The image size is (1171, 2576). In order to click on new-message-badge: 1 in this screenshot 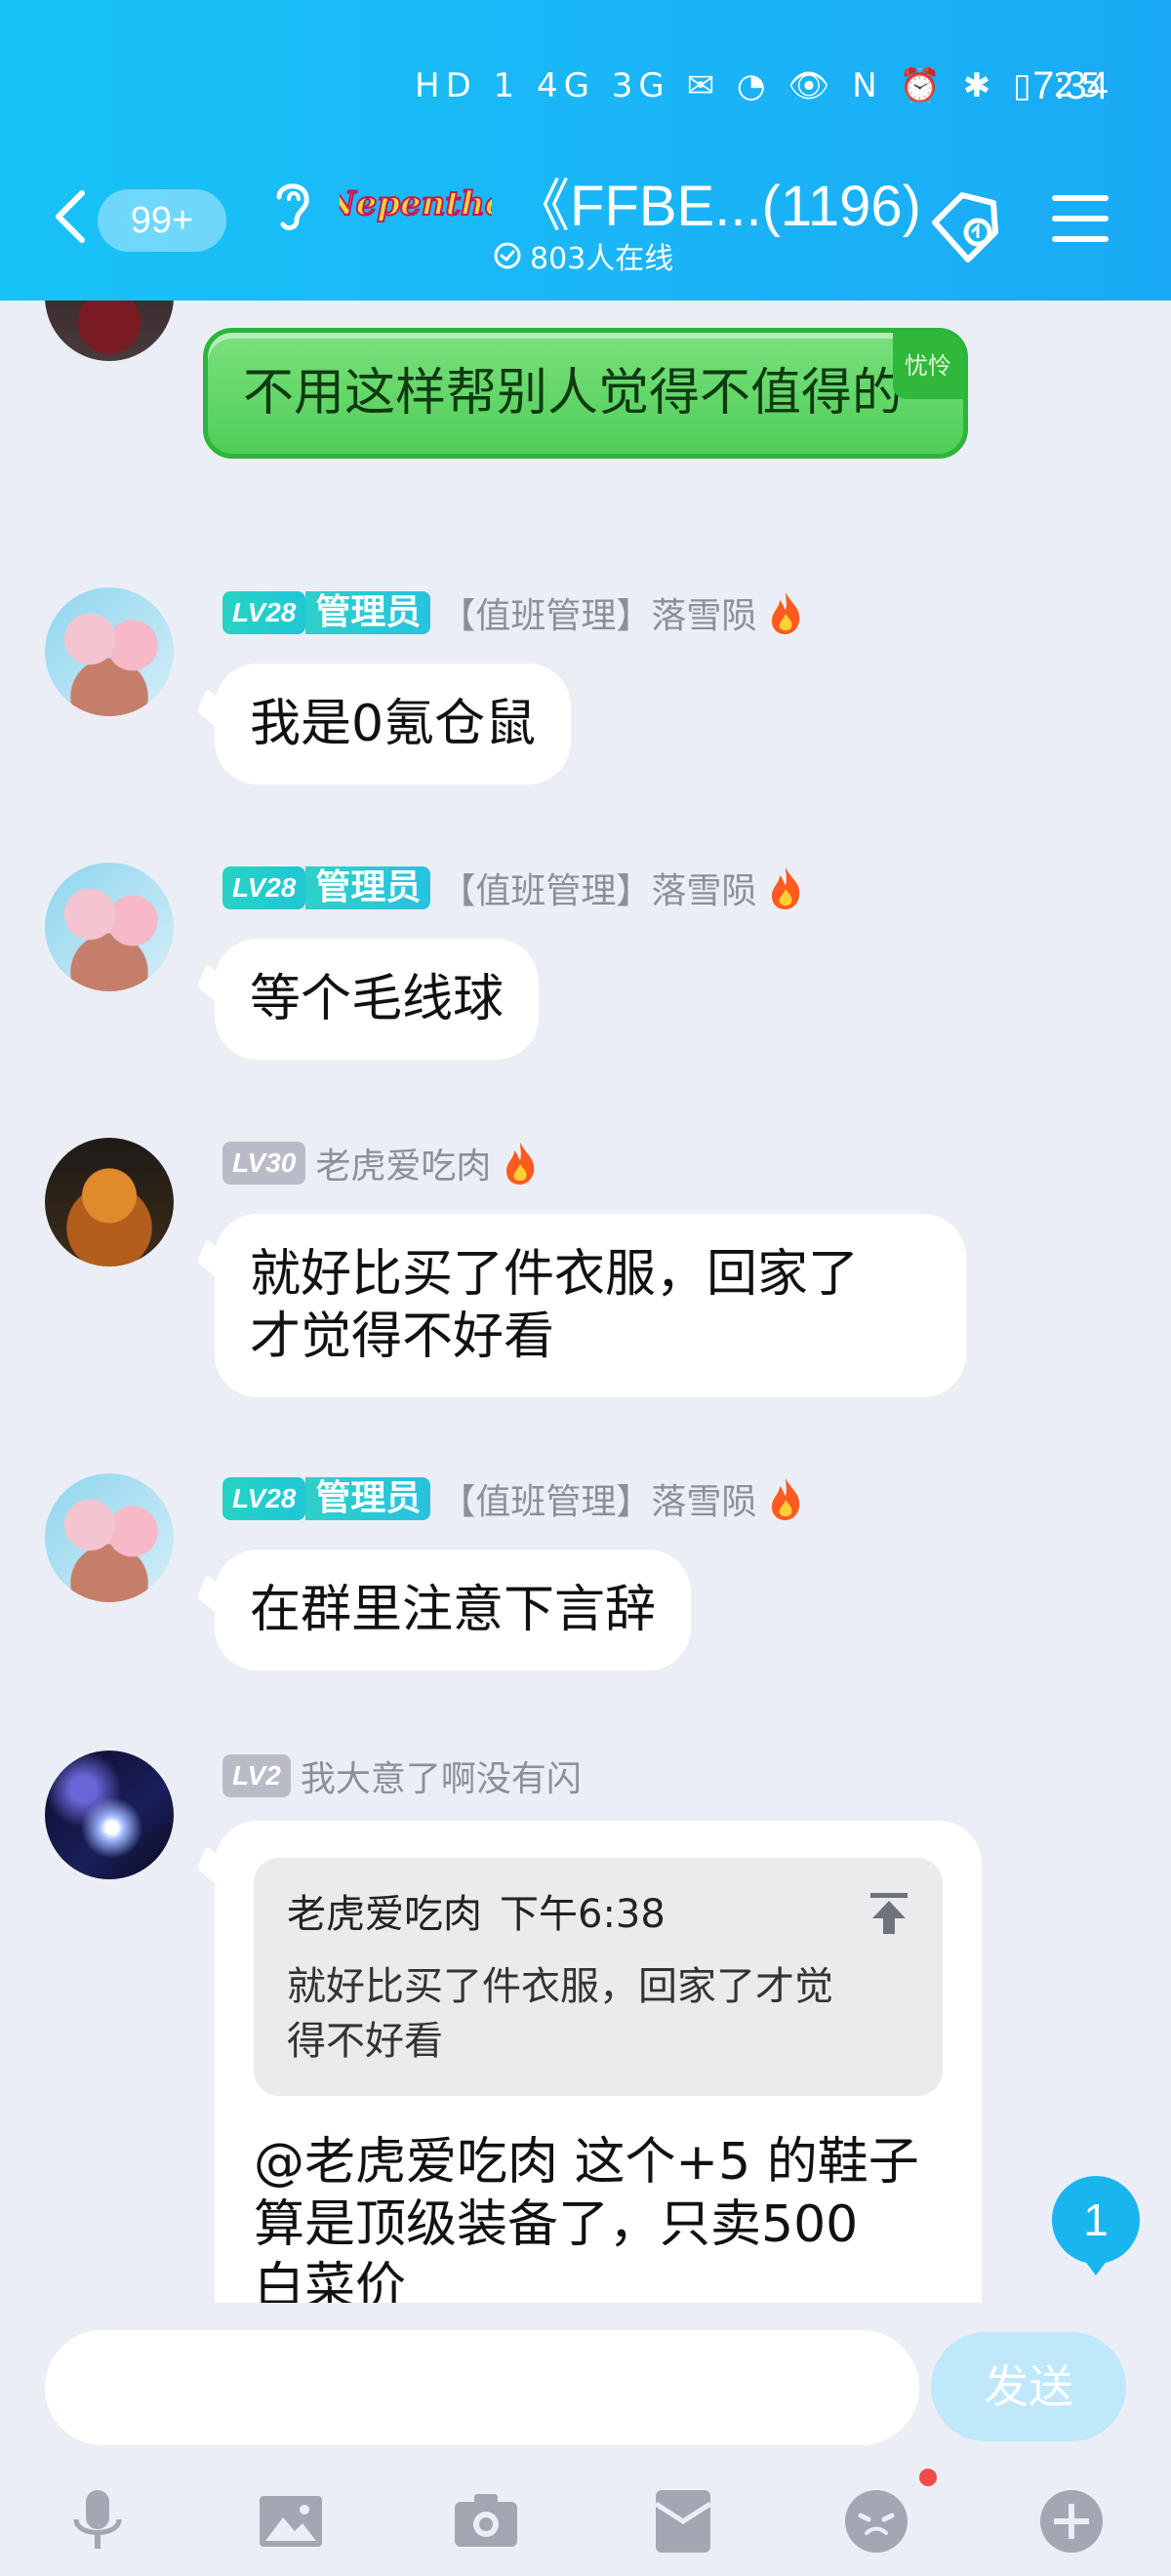, I will do `click(1096, 2225)`.